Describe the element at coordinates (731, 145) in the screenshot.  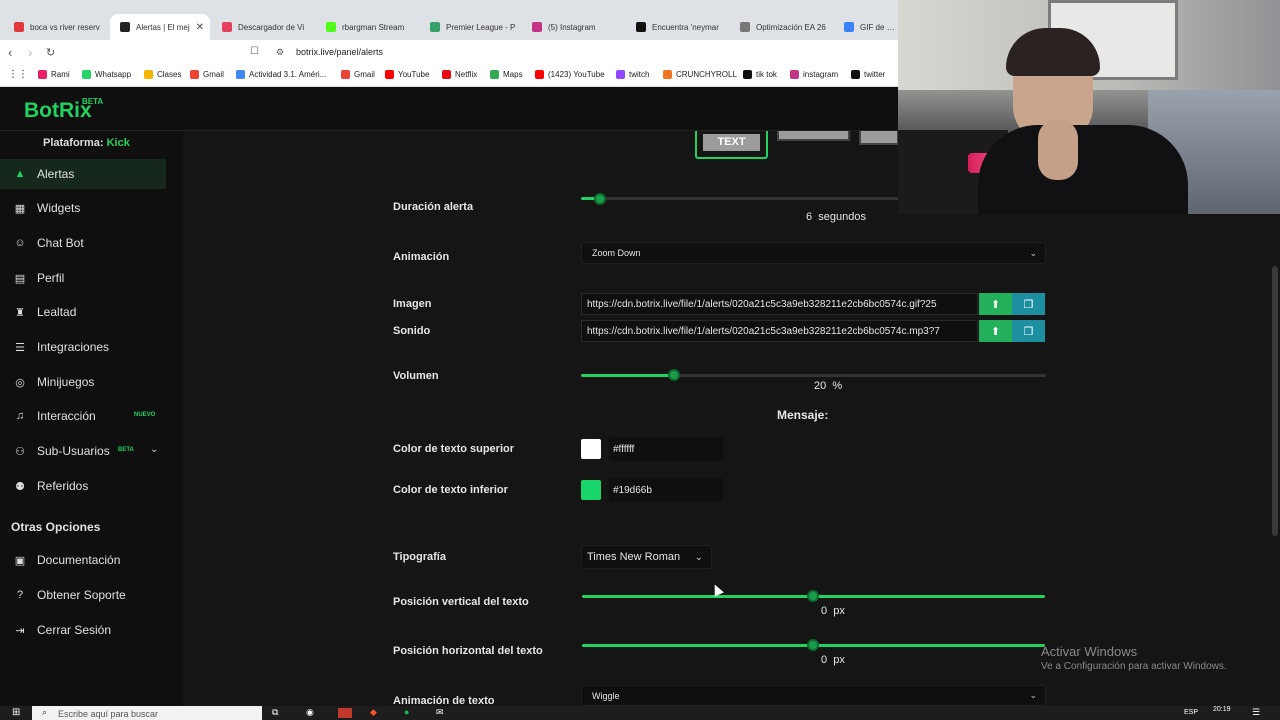
I see `layout-option-text: TEXT` at that location.